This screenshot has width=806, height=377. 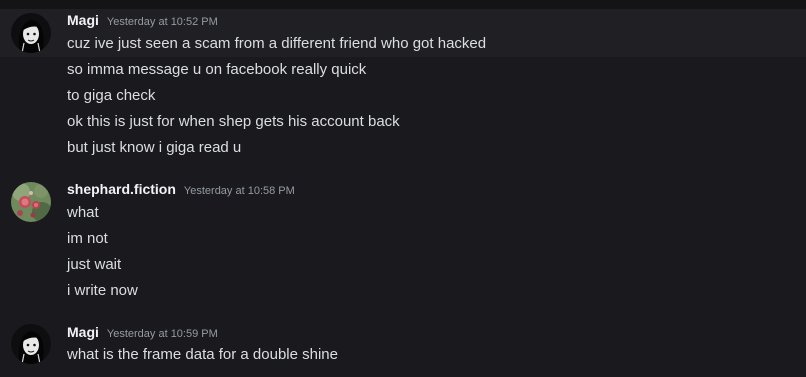 What do you see at coordinates (162, 22) in the screenshot?
I see `timestamp: Yesterday at 10:52 PM` at bounding box center [162, 22].